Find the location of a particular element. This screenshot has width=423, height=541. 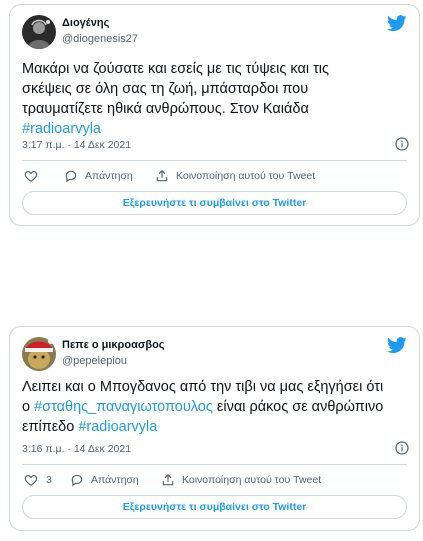

tweet-actions: 3 Απάντηση Κοινοποίηση αυτού του Tweet is located at coordinates (214, 480).